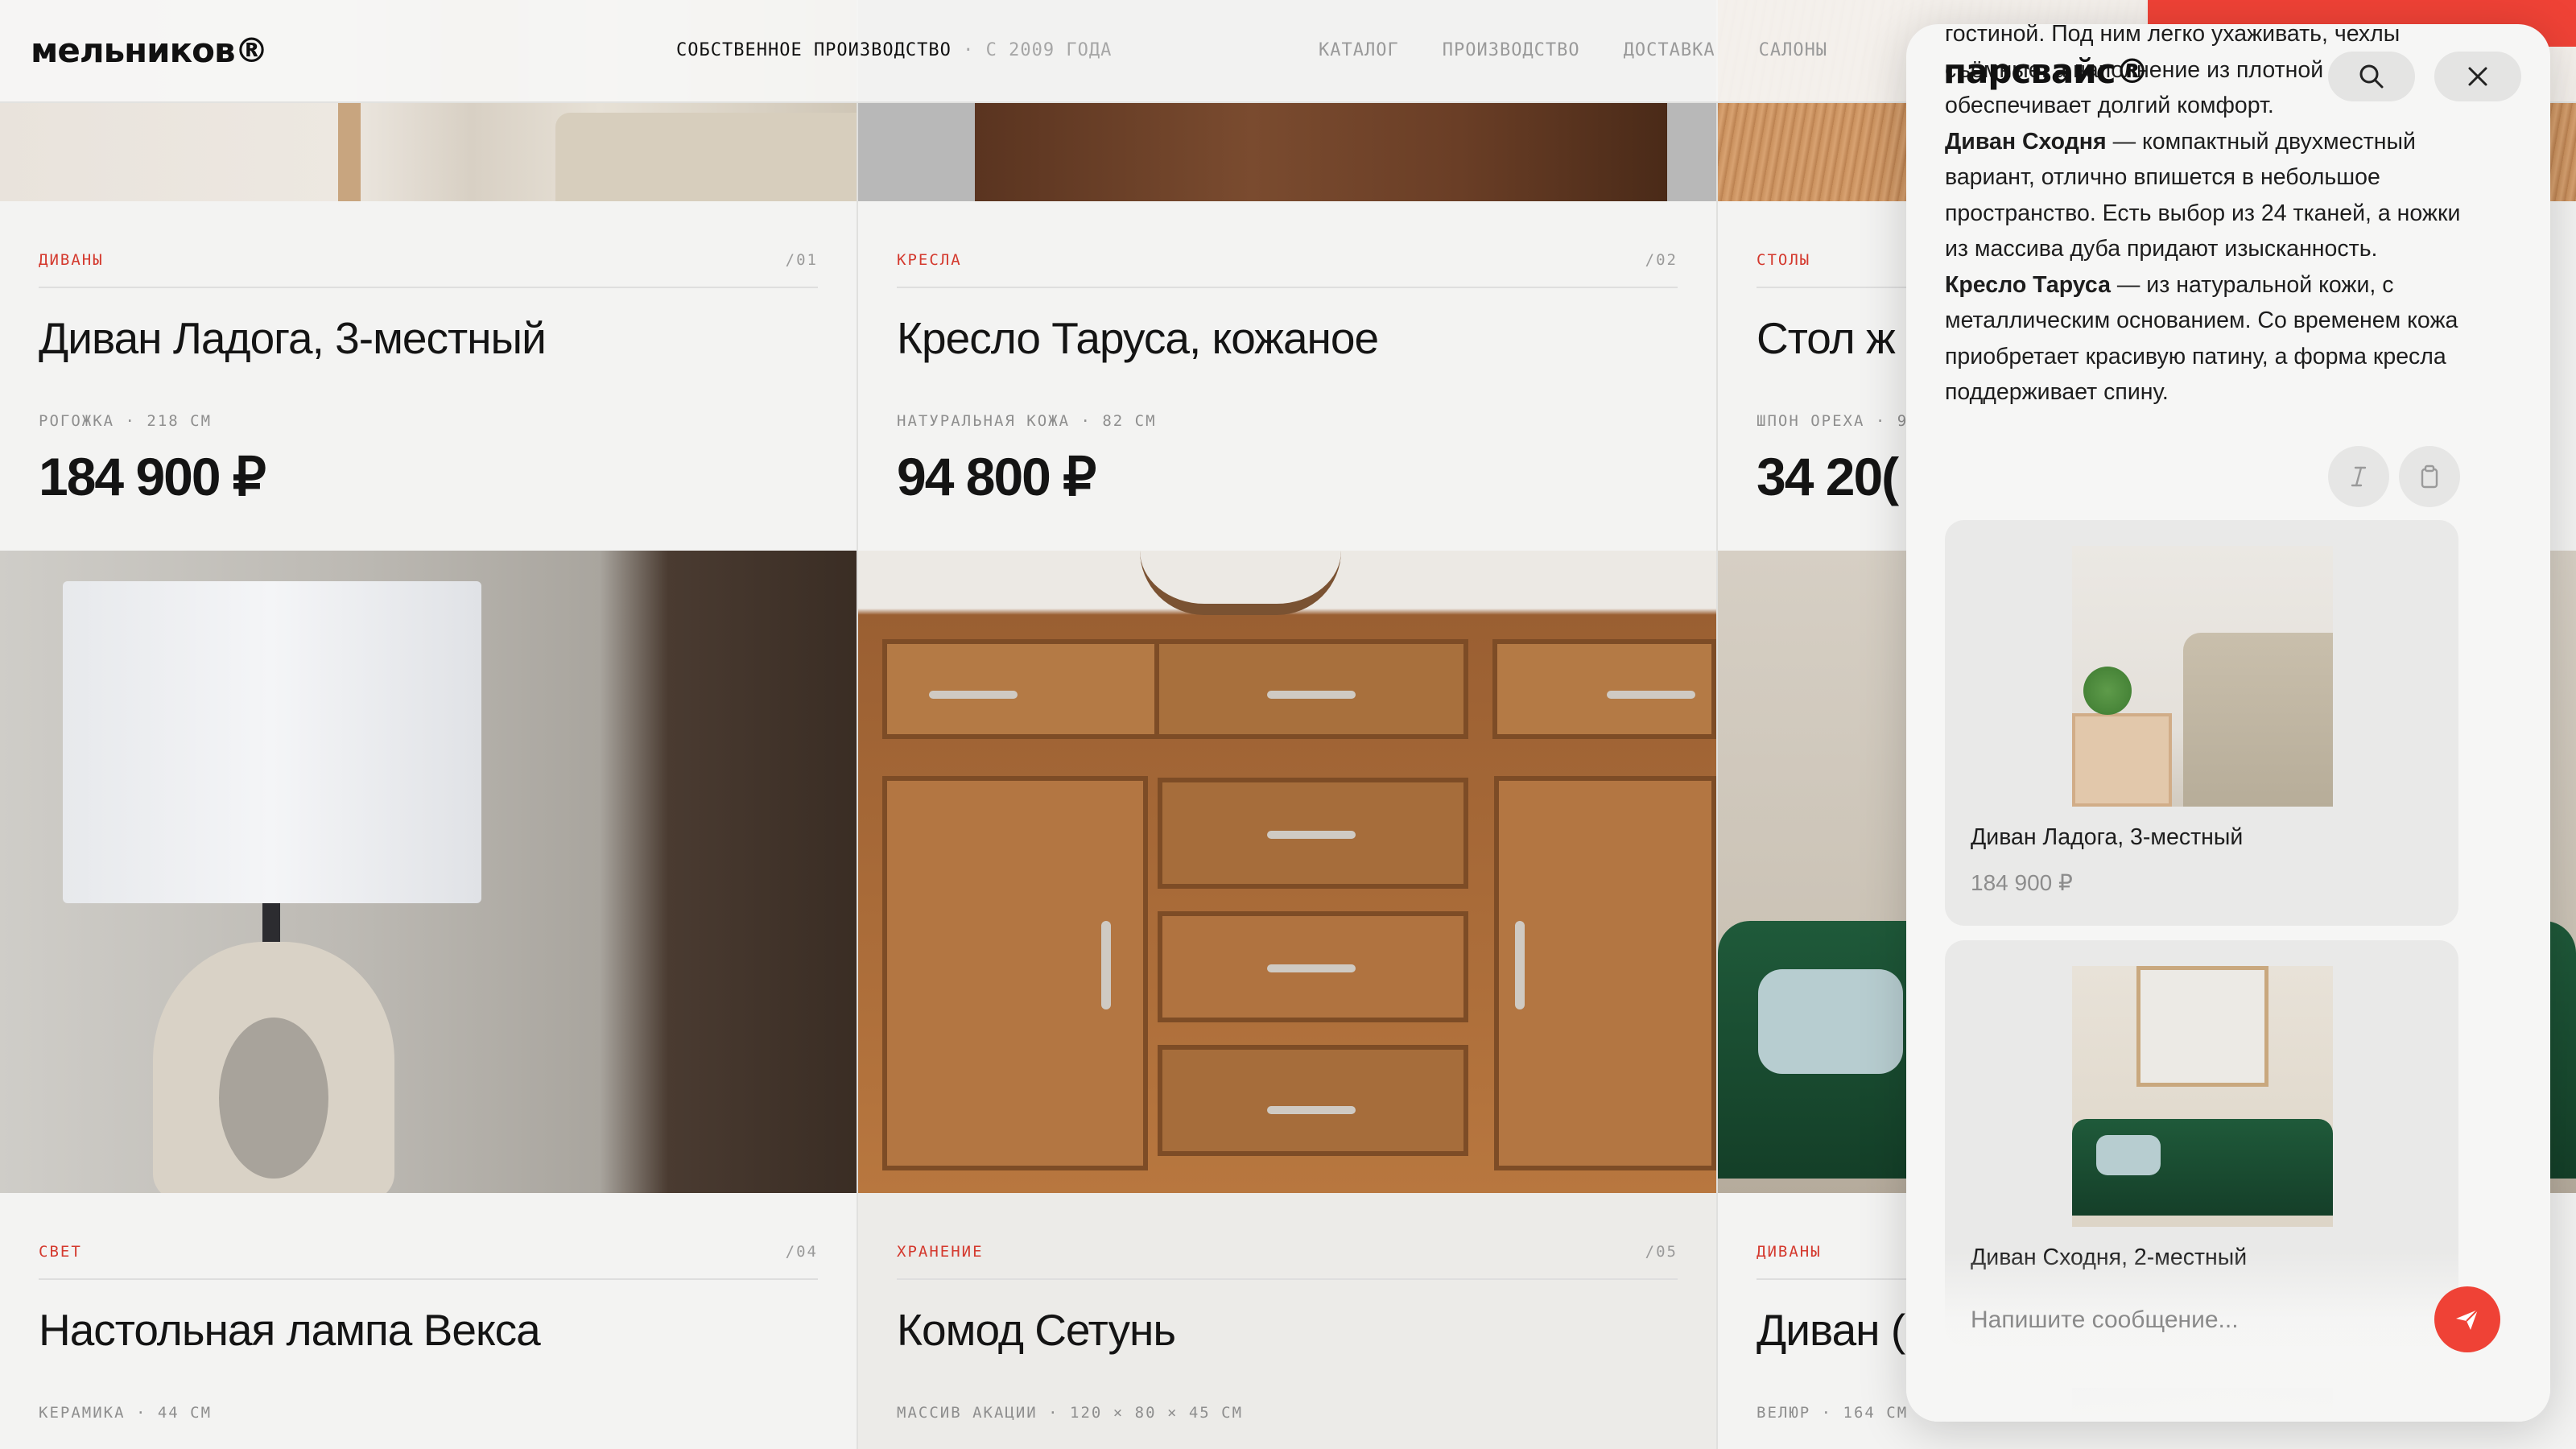  Describe the element at coordinates (126, 421) in the screenshot. I see `product-meta: РОГОЖКА · 218 СМ` at that location.